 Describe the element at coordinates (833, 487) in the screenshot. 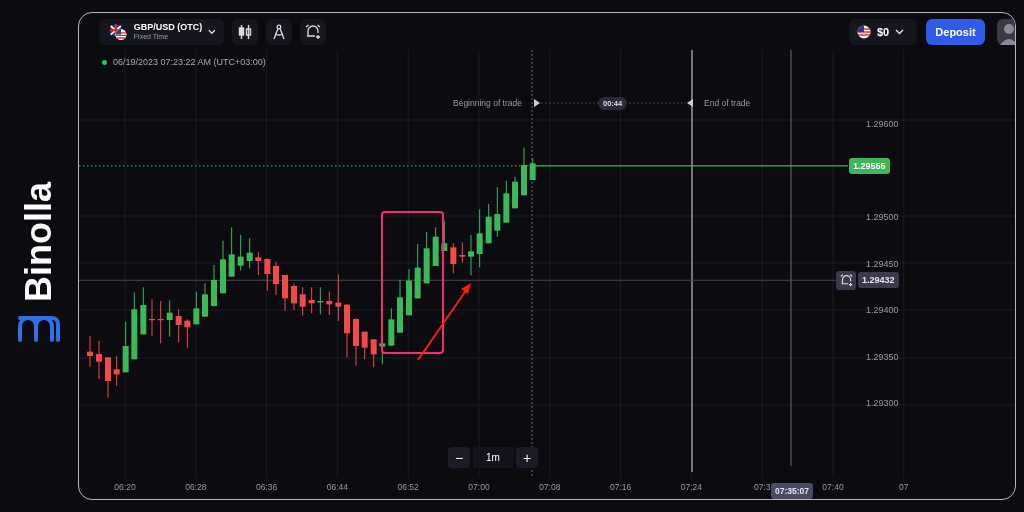

I see `time-axis-label: 07:40` at that location.